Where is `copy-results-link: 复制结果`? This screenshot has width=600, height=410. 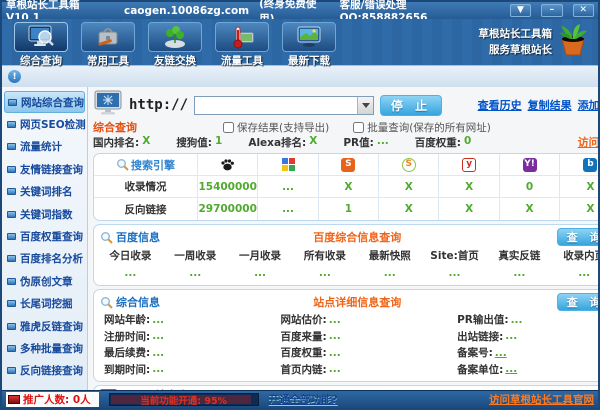 copy-results-link: 复制结果 is located at coordinates (550, 105).